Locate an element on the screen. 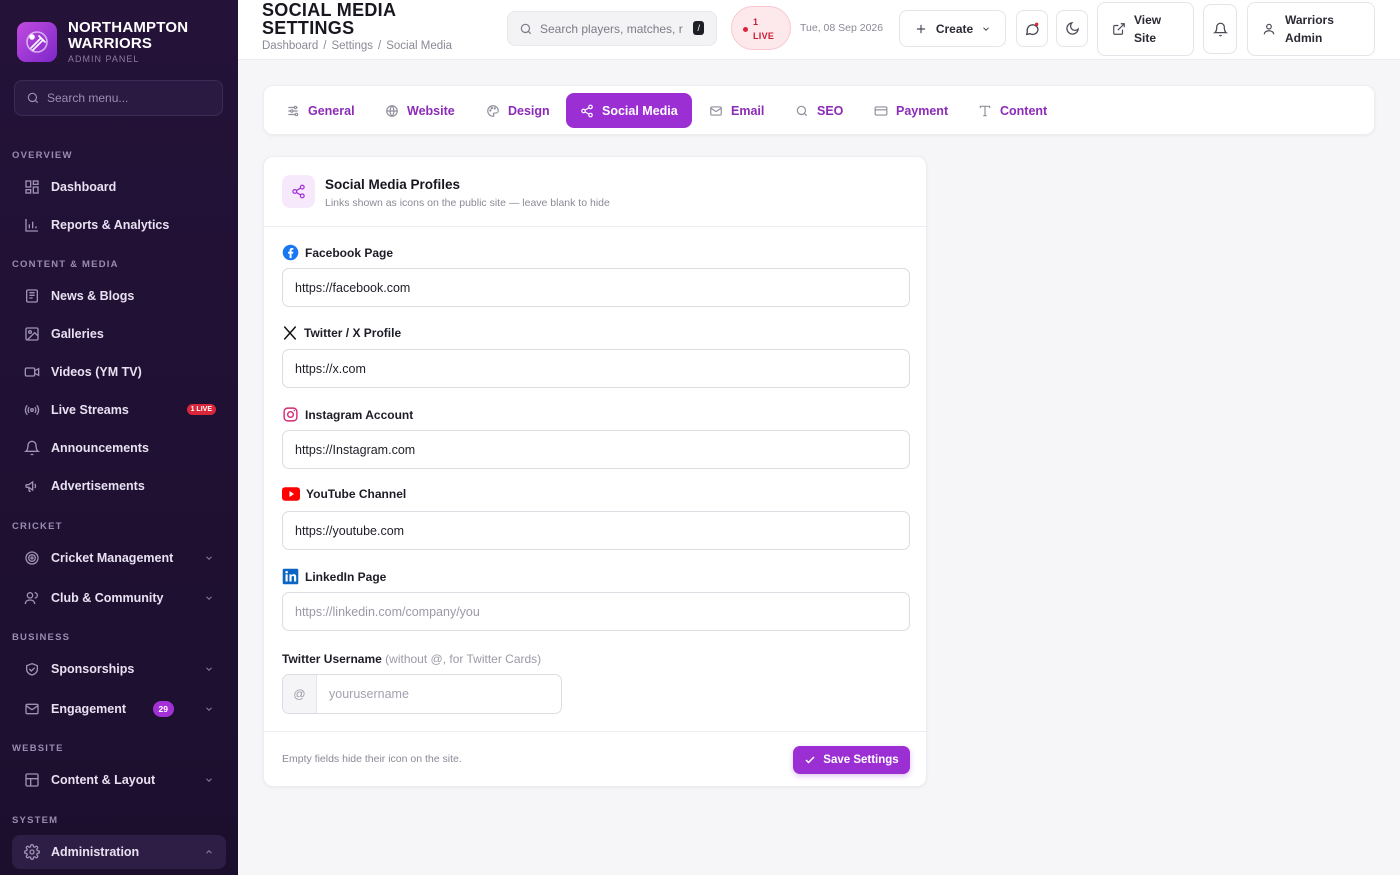 This screenshot has height=875, width=1400. newspaper-icon is located at coordinates (32, 296).